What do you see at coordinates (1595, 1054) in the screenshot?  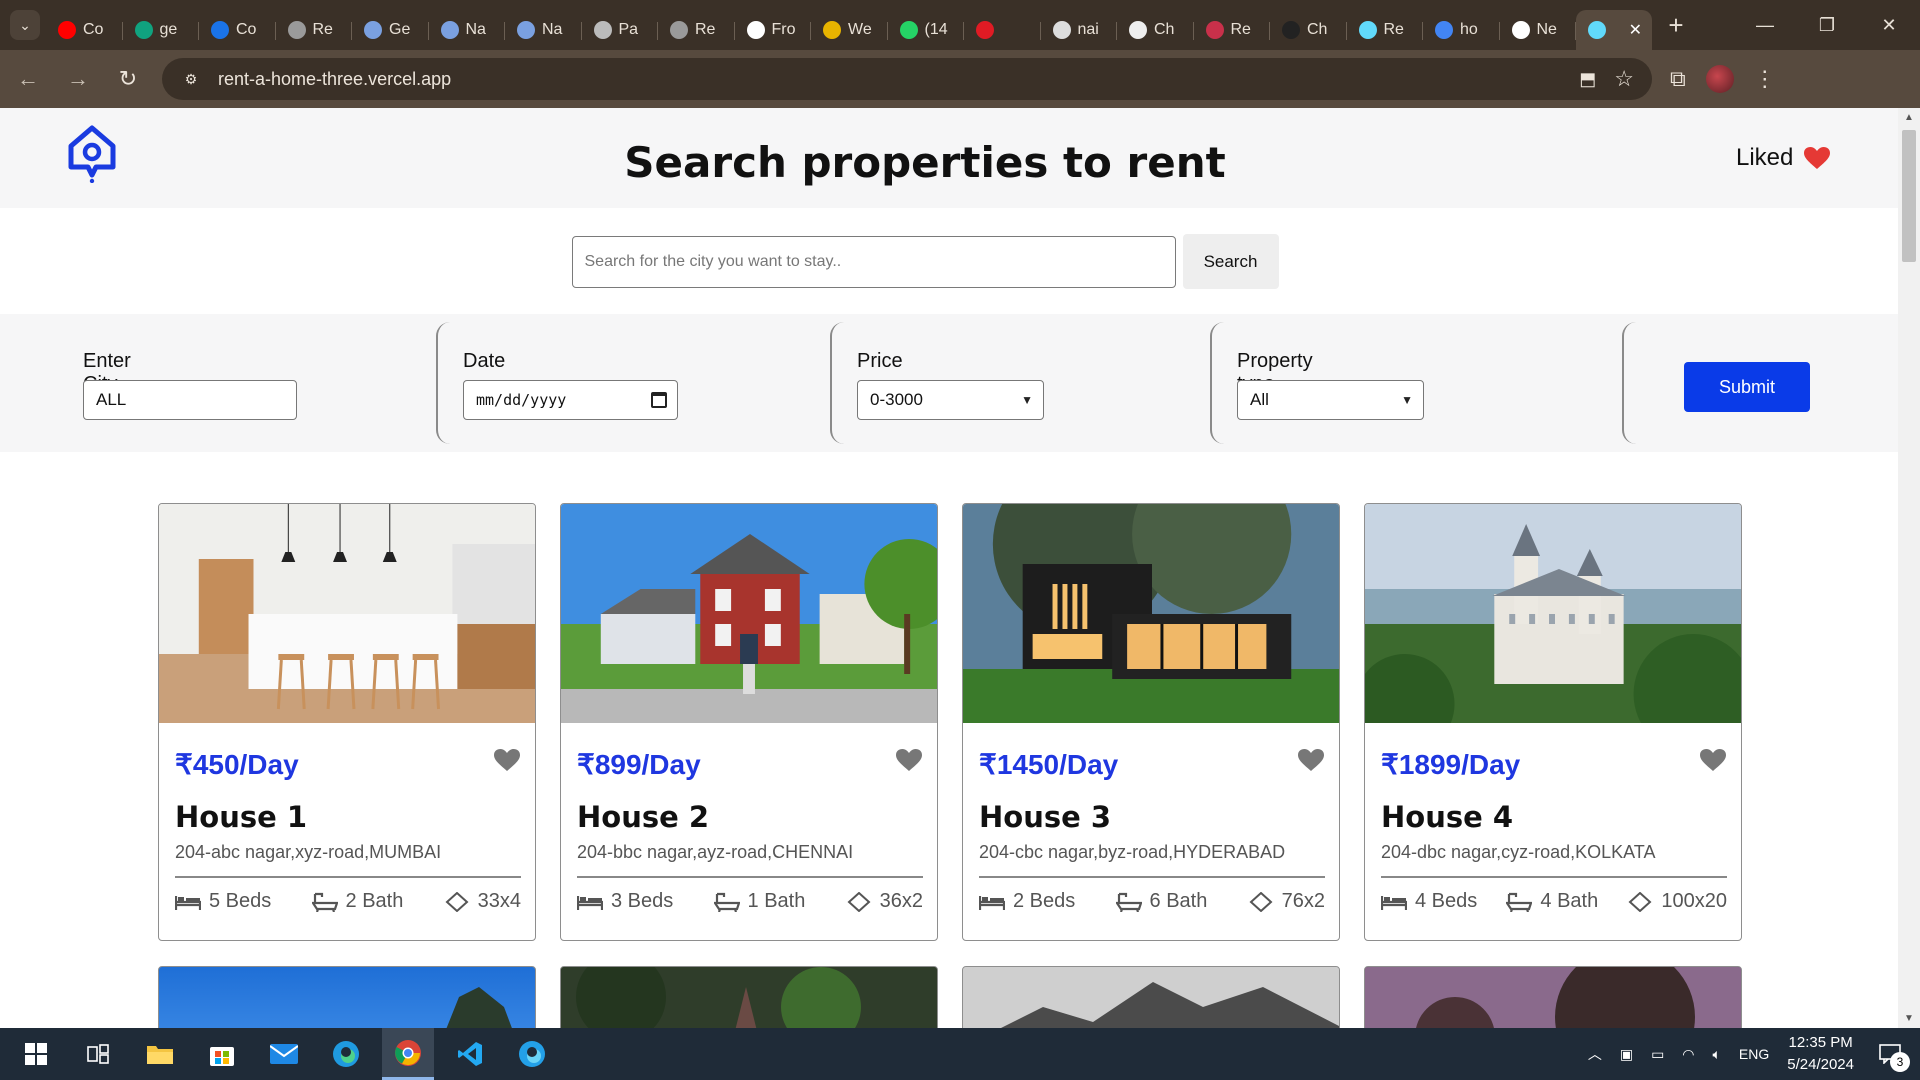 I see `chevron-up-icon: ︿` at bounding box center [1595, 1054].